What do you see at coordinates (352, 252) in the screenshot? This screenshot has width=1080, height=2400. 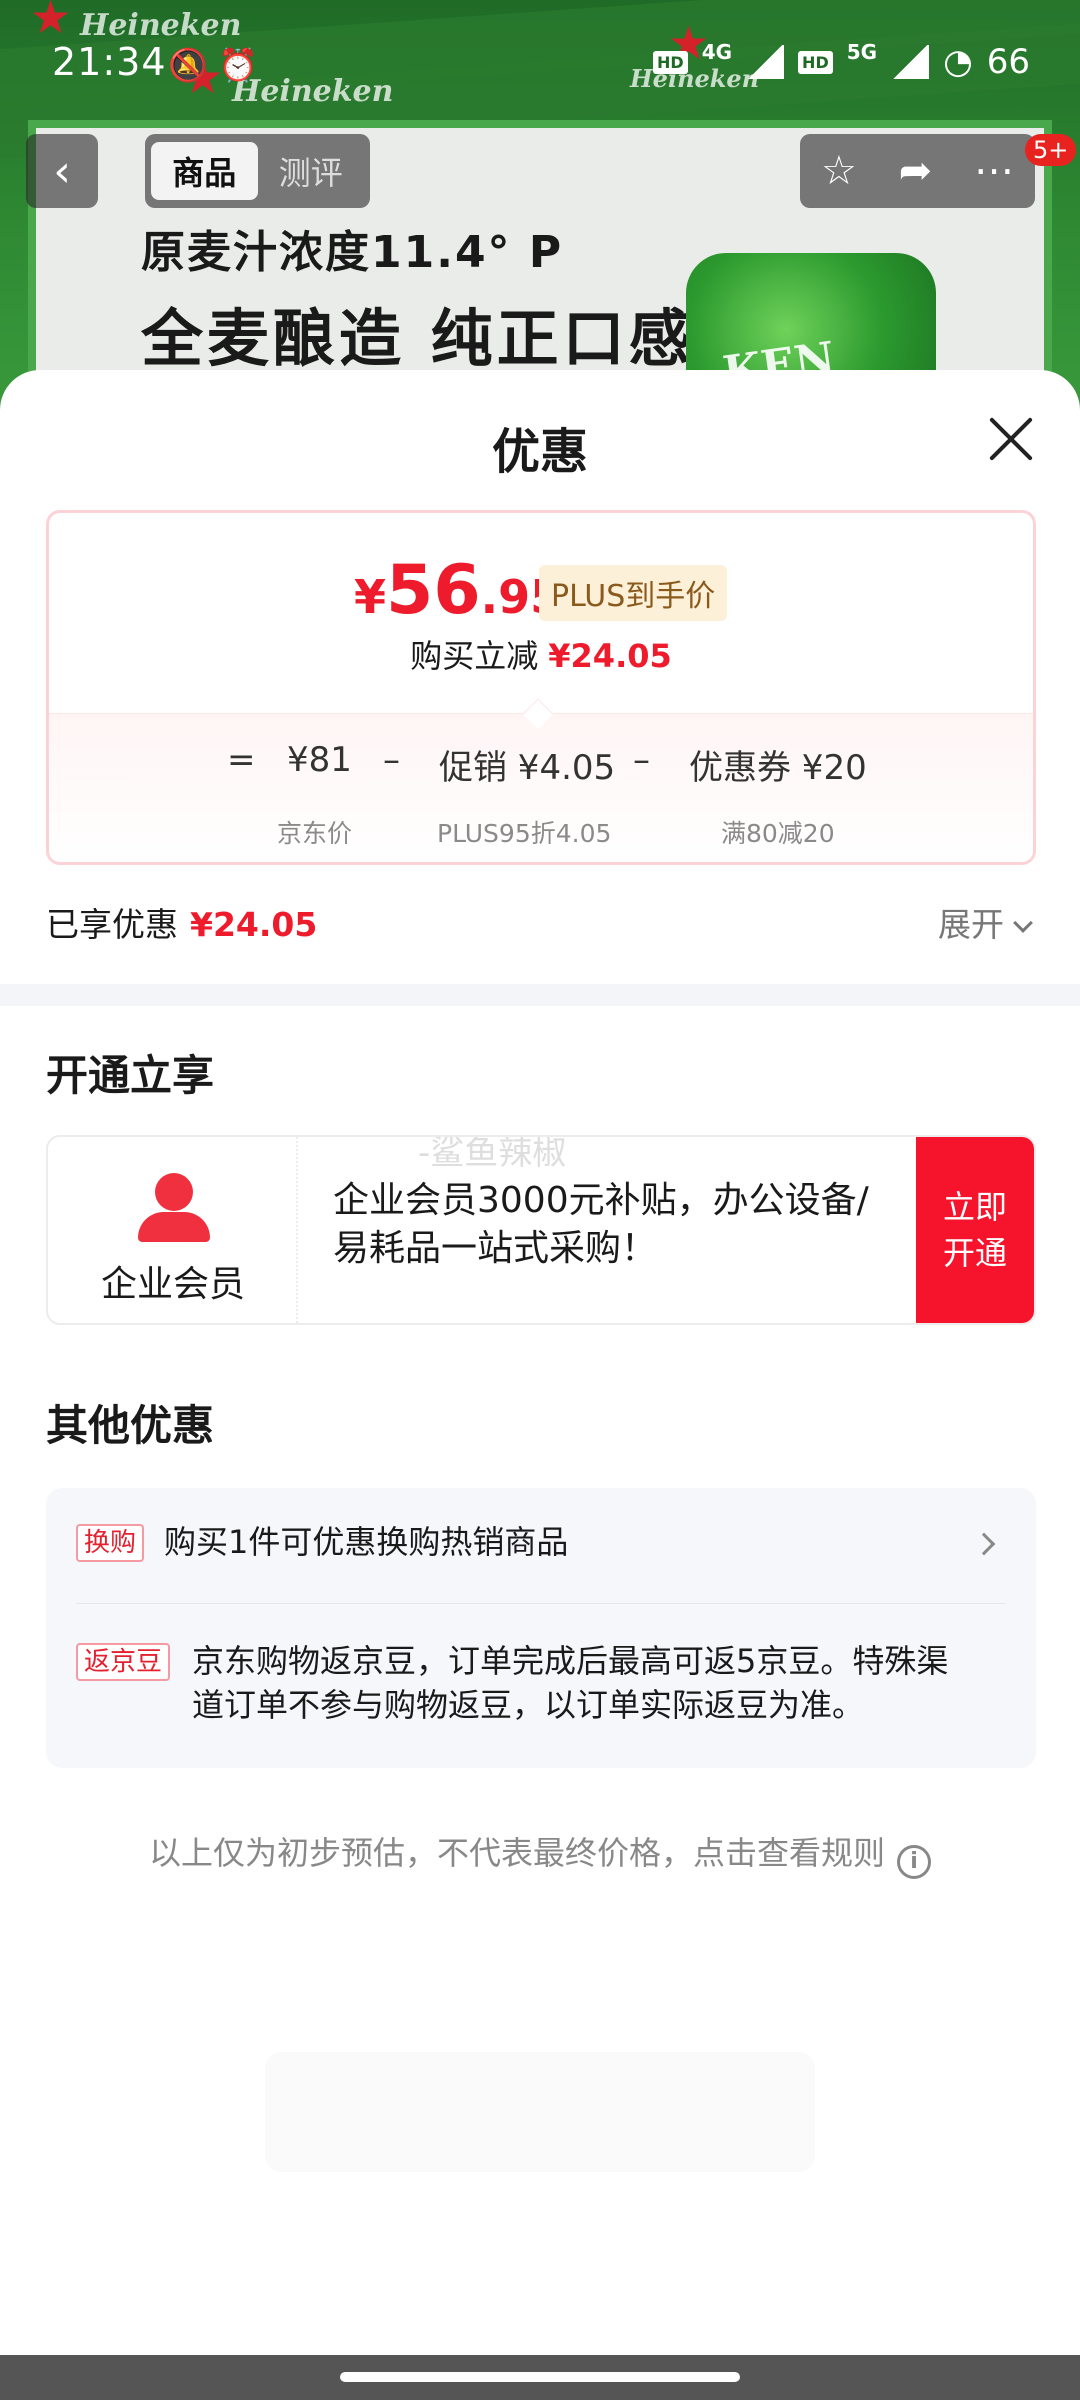 I see `banner-headline-1: 原麦汁浓度11.4° P` at bounding box center [352, 252].